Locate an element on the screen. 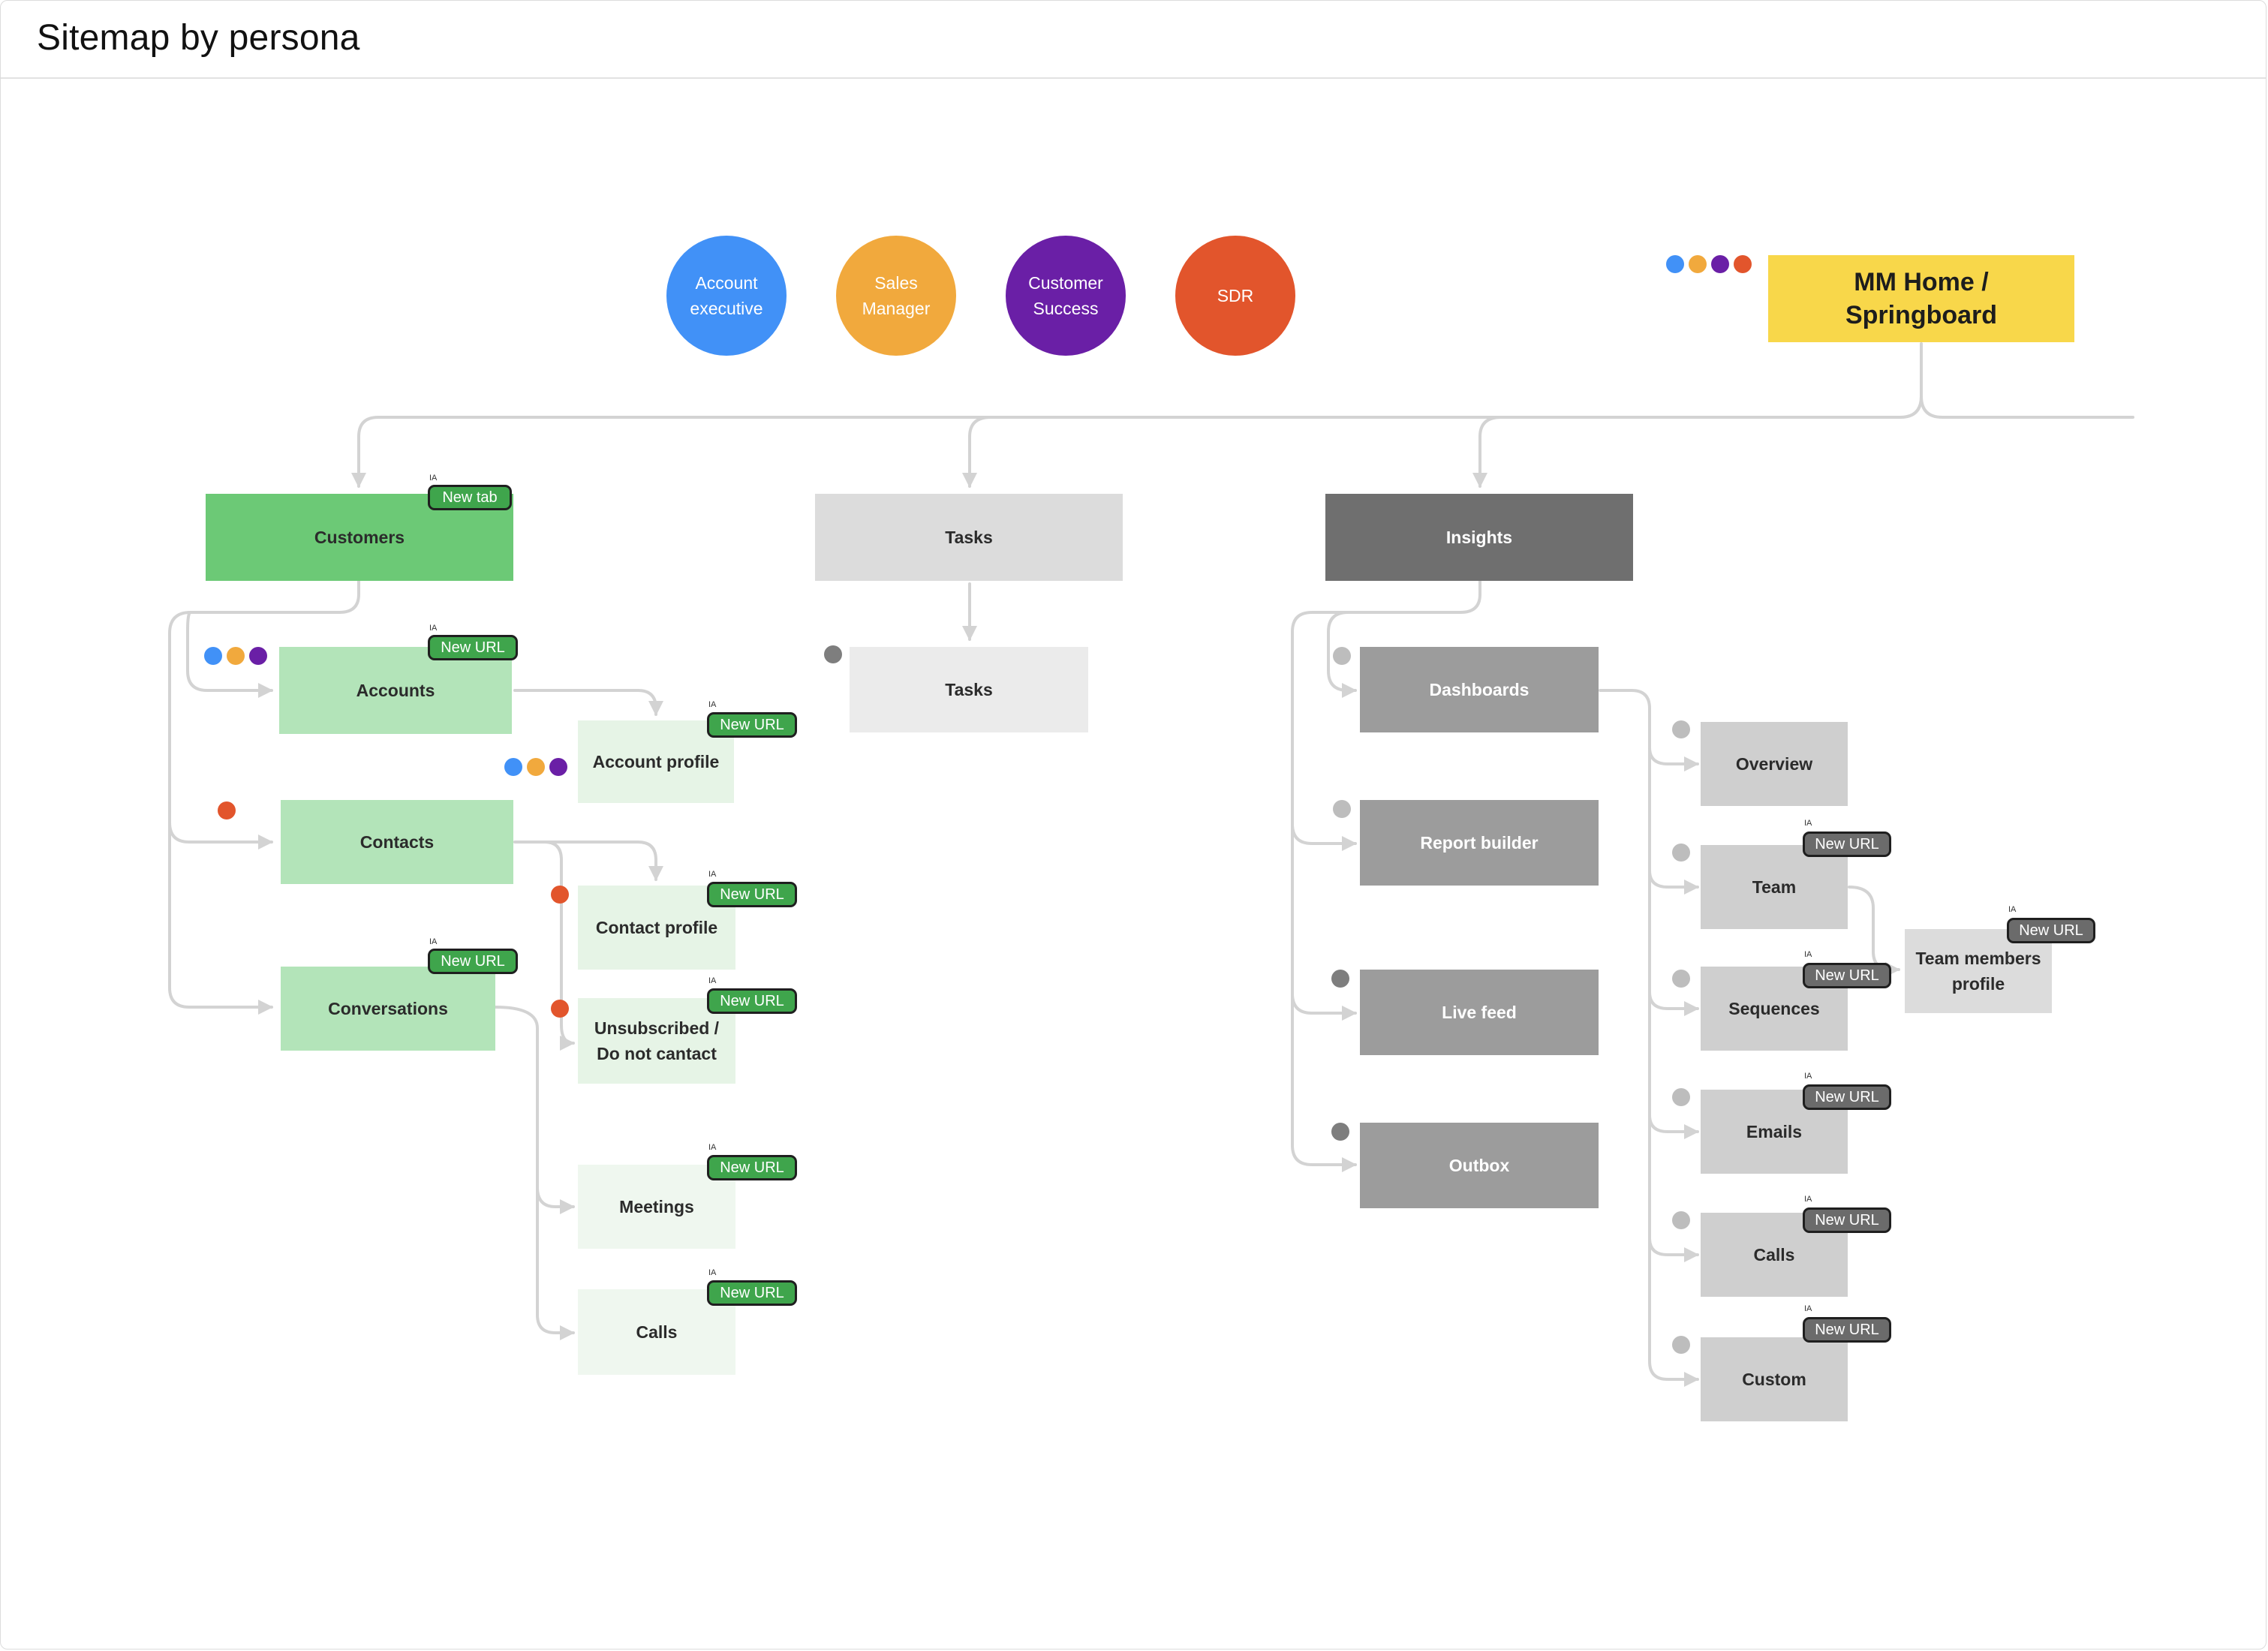 The width and height of the screenshot is (2268, 1651). connector-to-team-members is located at coordinates (1874, 932).